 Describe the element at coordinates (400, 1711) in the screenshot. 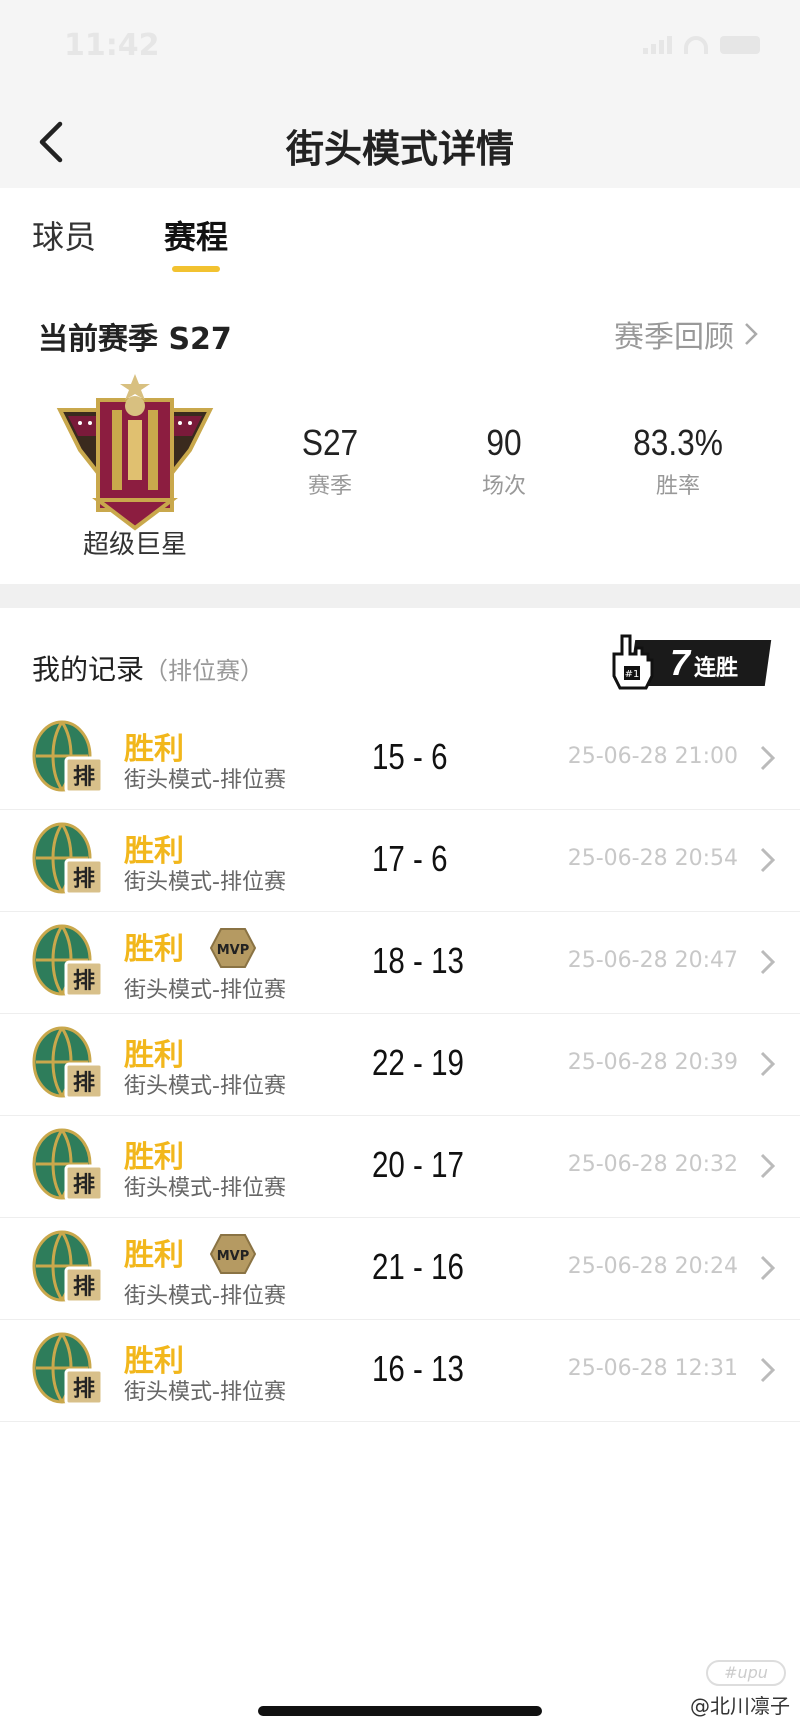

I see `home-indicator` at that location.